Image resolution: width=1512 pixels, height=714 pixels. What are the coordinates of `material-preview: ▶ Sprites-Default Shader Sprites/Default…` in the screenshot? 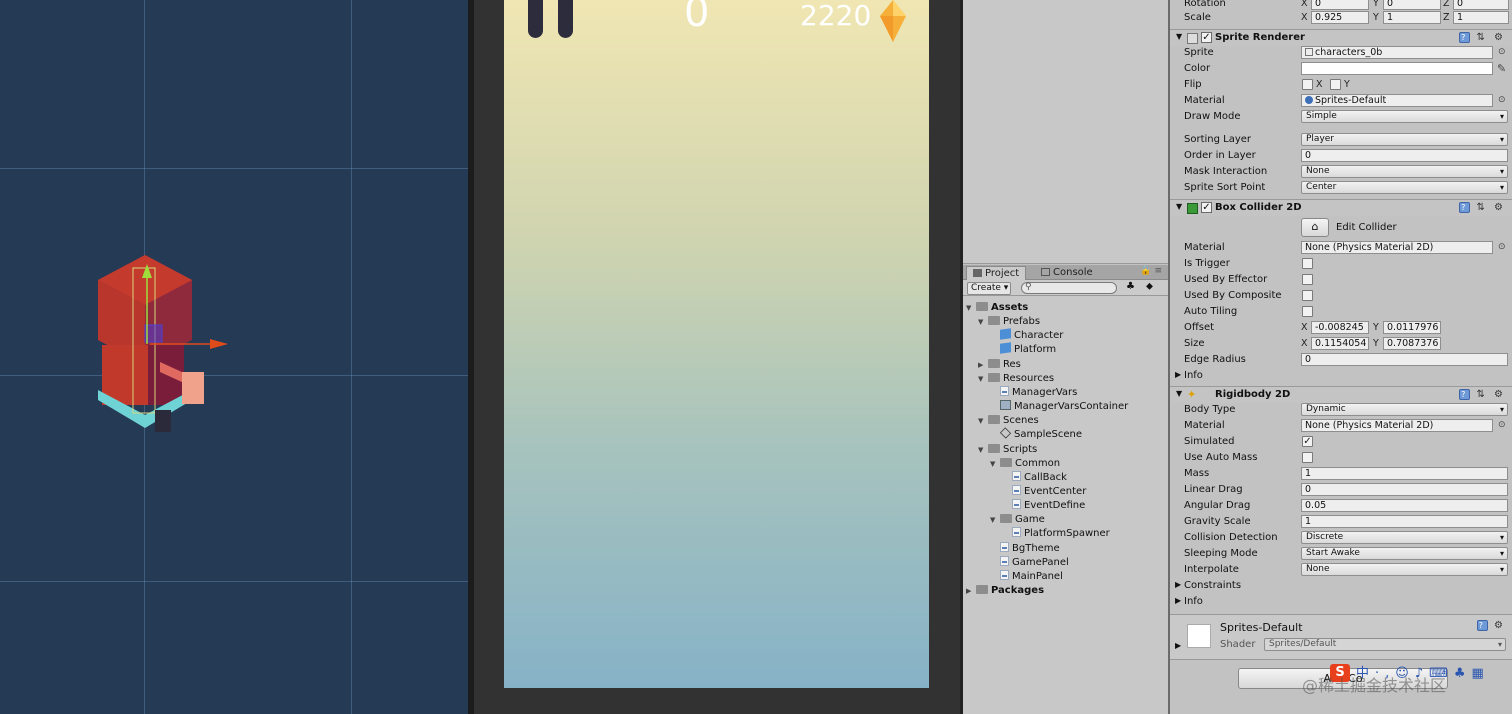 It's located at (1341, 637).